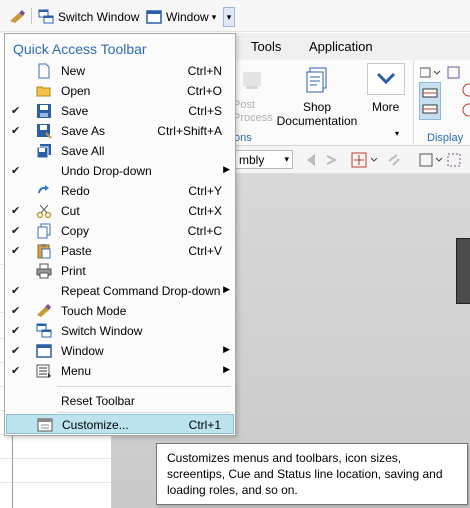 The width and height of the screenshot is (470, 508). What do you see at coordinates (386, 79) in the screenshot?
I see `more-icon` at bounding box center [386, 79].